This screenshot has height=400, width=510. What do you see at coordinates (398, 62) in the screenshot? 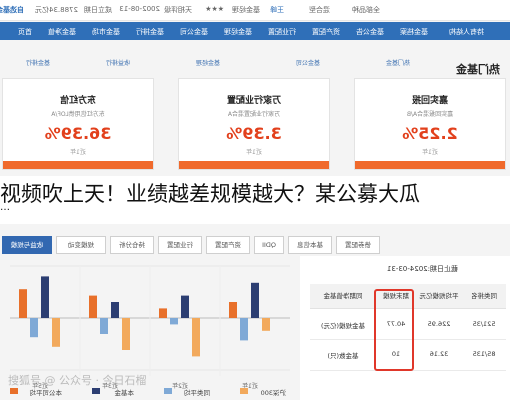
I see `subnav-item: 热门基金` at bounding box center [398, 62].